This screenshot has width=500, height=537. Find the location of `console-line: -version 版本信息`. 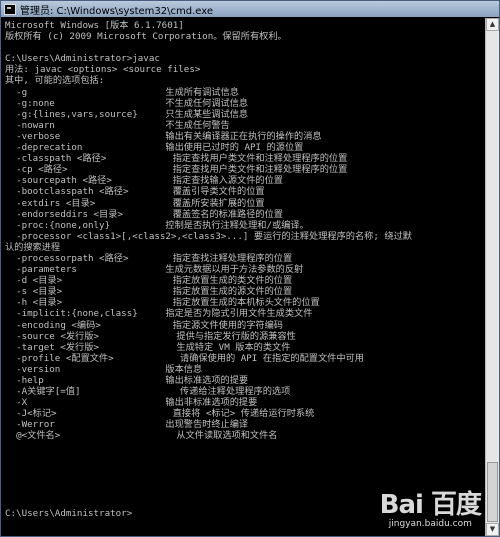

console-line: -version 版本信息 is located at coordinates (104, 369).